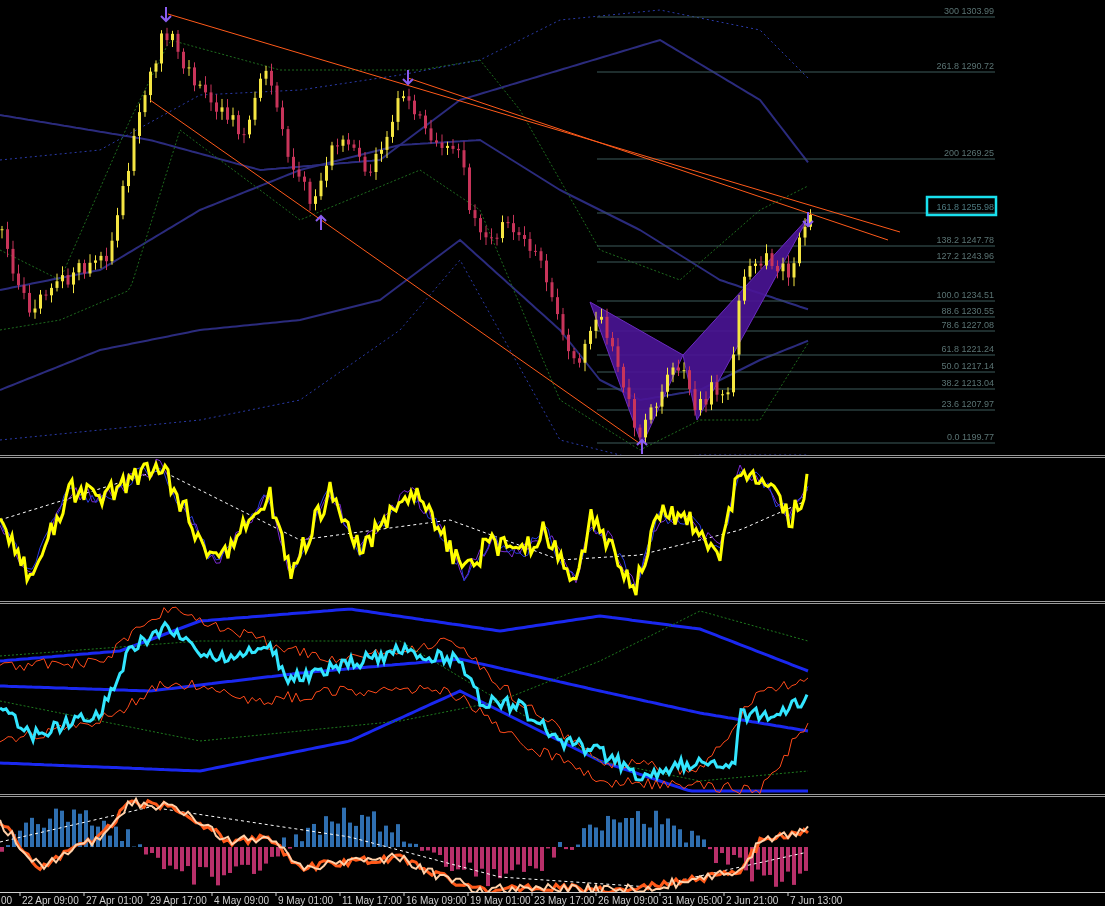  I want to click on fib-level-label: 38.2 1213.04, so click(967, 383).